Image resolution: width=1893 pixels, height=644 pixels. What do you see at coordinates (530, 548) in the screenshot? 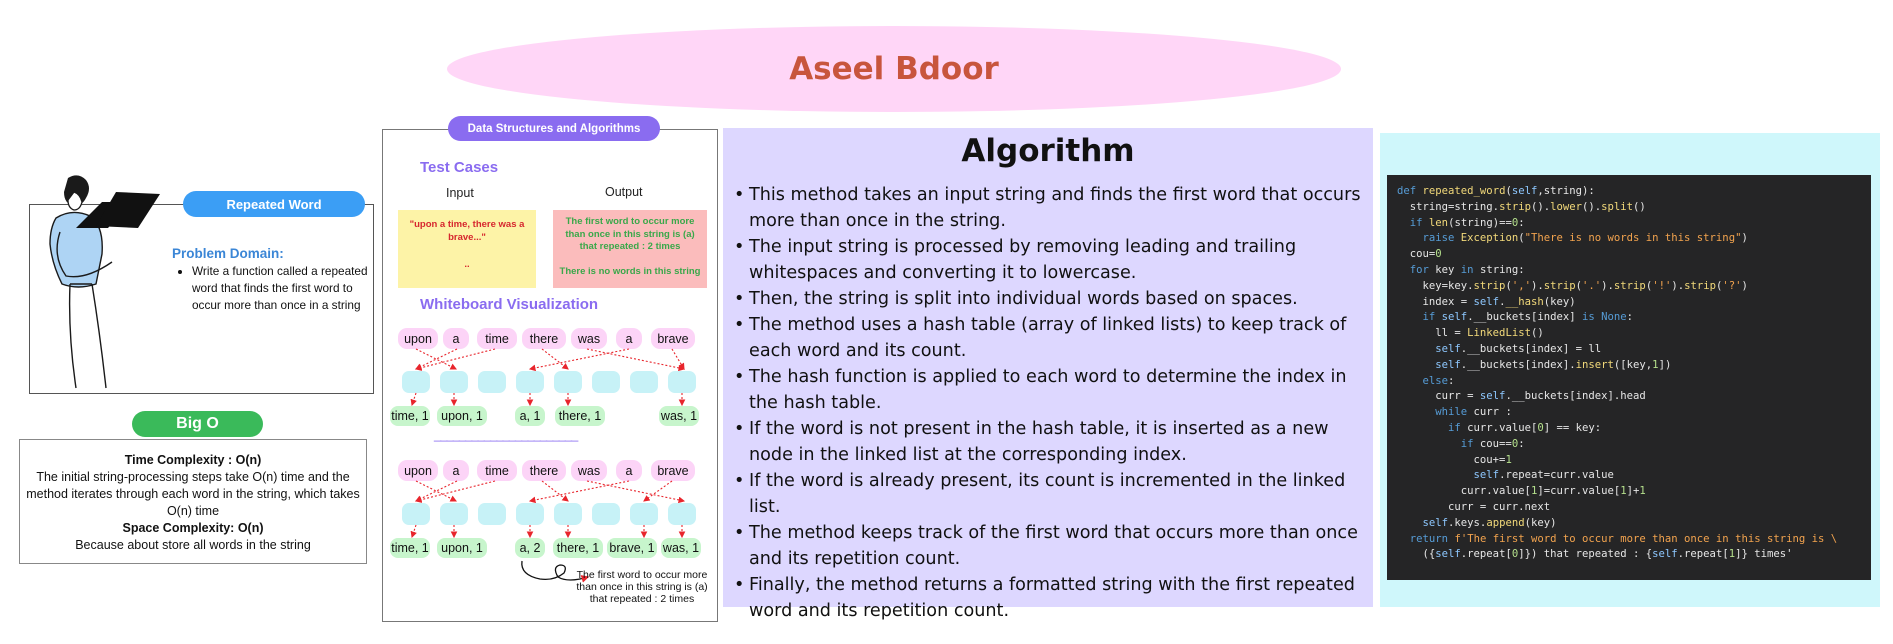
I see `count-chip: a, 2` at bounding box center [530, 548].